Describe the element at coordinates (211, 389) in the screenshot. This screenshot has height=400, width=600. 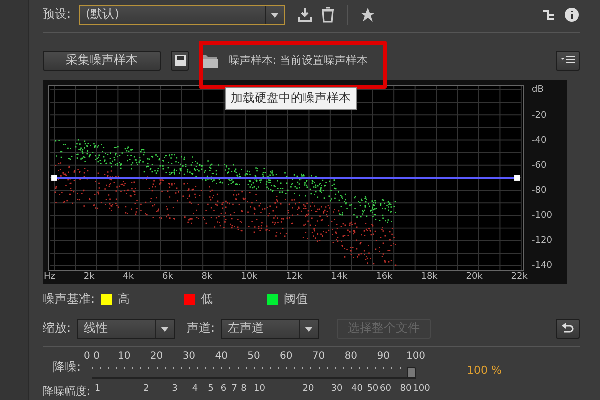
I see `scale-label: 5` at that location.